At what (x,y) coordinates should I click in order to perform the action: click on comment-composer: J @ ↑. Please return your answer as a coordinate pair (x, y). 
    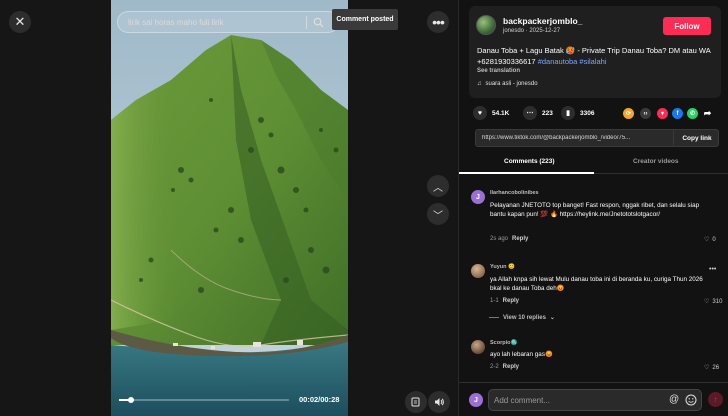
    Looking at the image, I should click on (593, 399).